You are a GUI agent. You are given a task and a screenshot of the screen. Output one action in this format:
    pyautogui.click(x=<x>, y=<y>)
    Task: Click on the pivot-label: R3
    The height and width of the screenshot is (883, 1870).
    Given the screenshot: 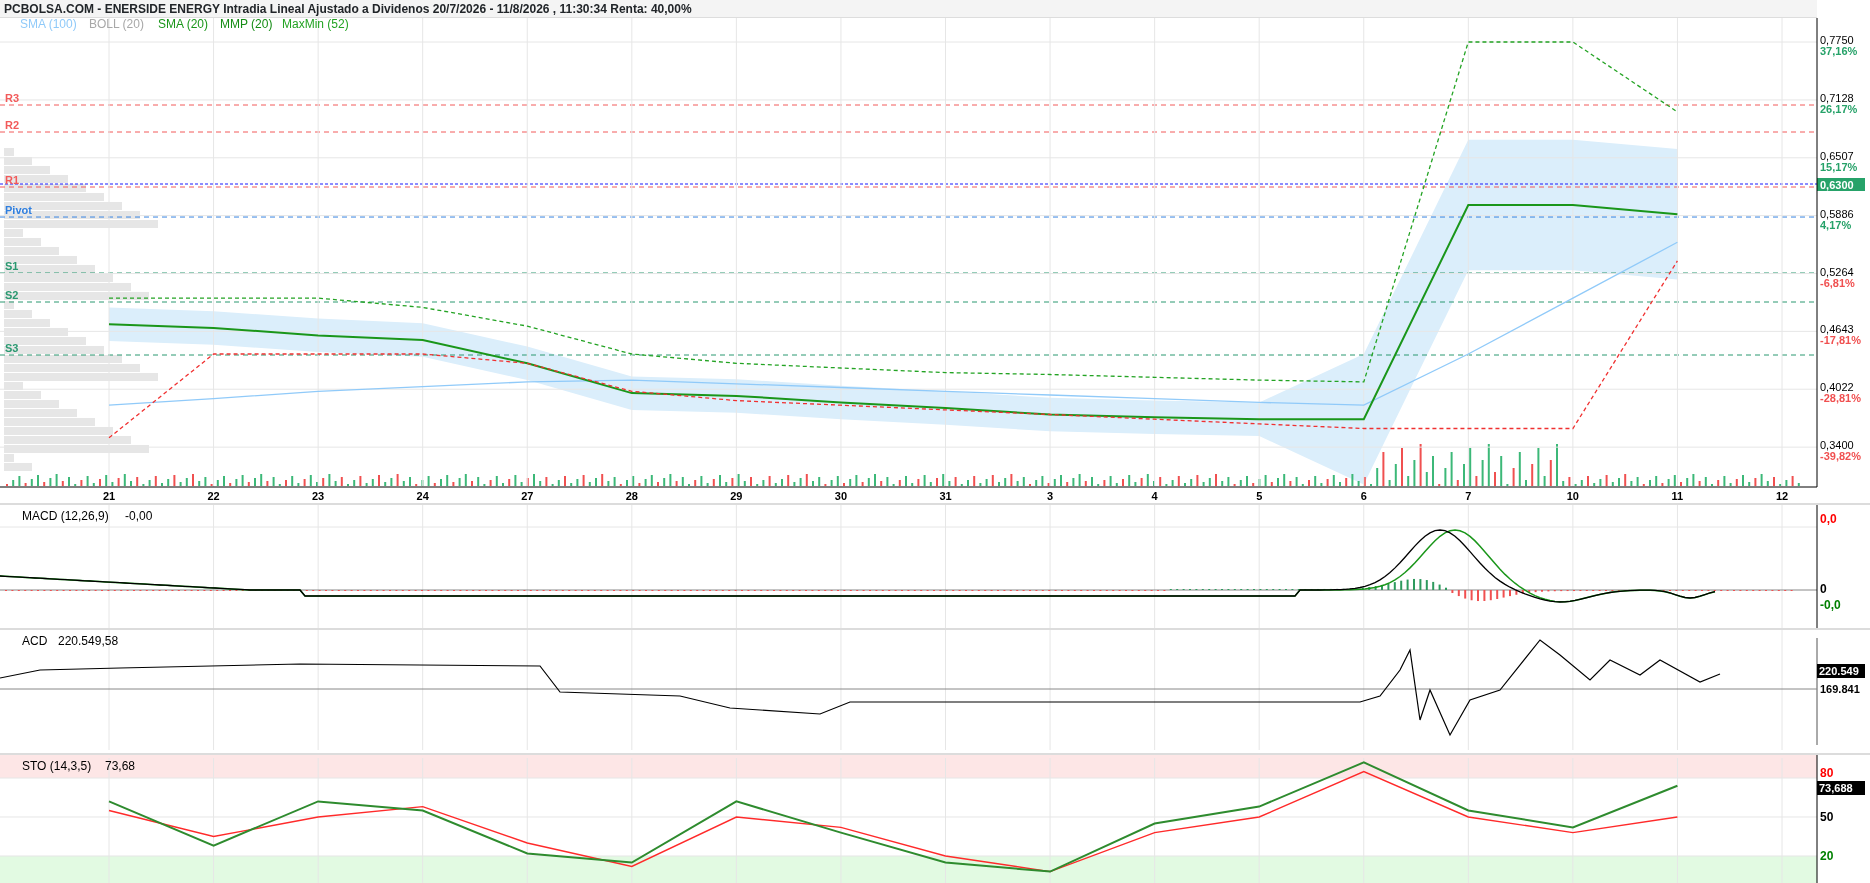 What is the action you would take?
    pyautogui.click(x=12, y=98)
    